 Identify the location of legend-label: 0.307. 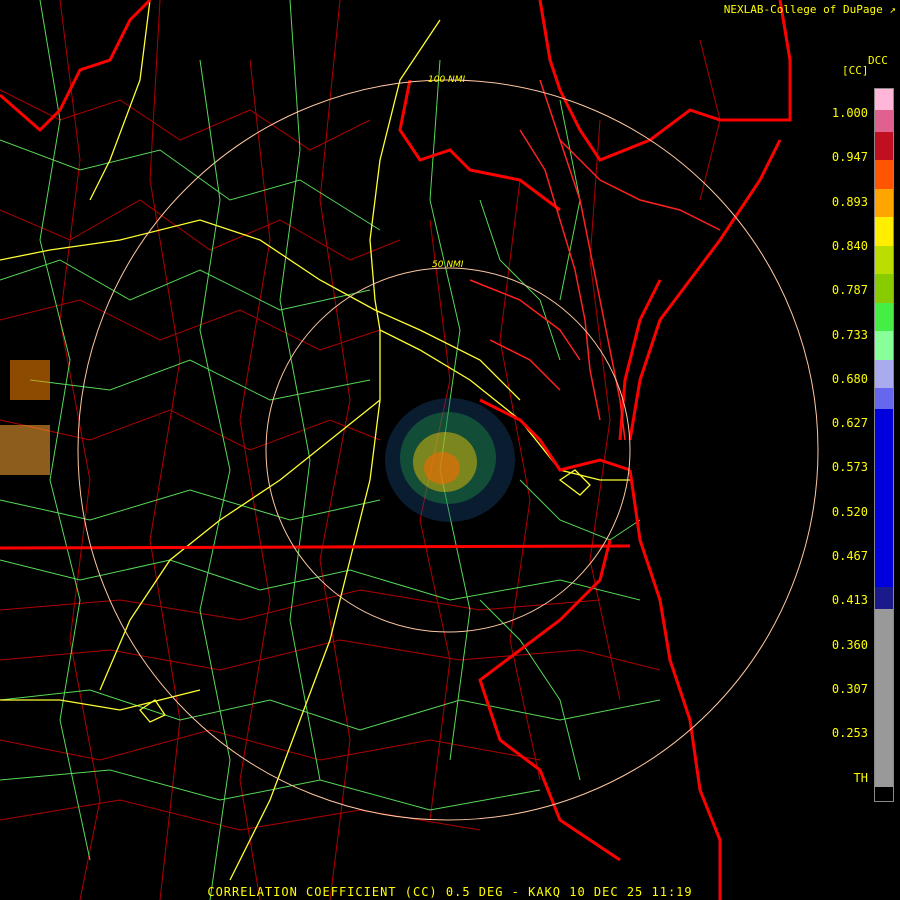
(849, 688).